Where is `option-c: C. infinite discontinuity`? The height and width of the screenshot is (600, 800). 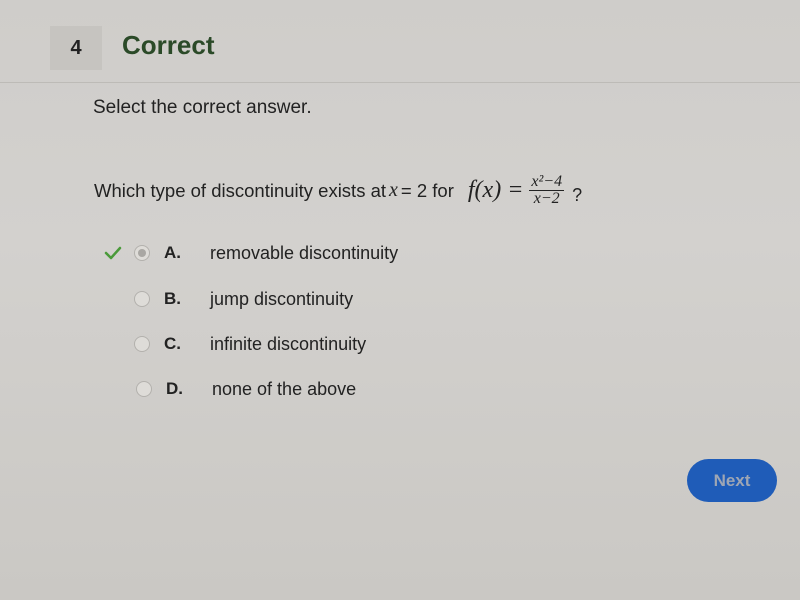
option-c: C. infinite discontinuity is located at coordinates (300, 344).